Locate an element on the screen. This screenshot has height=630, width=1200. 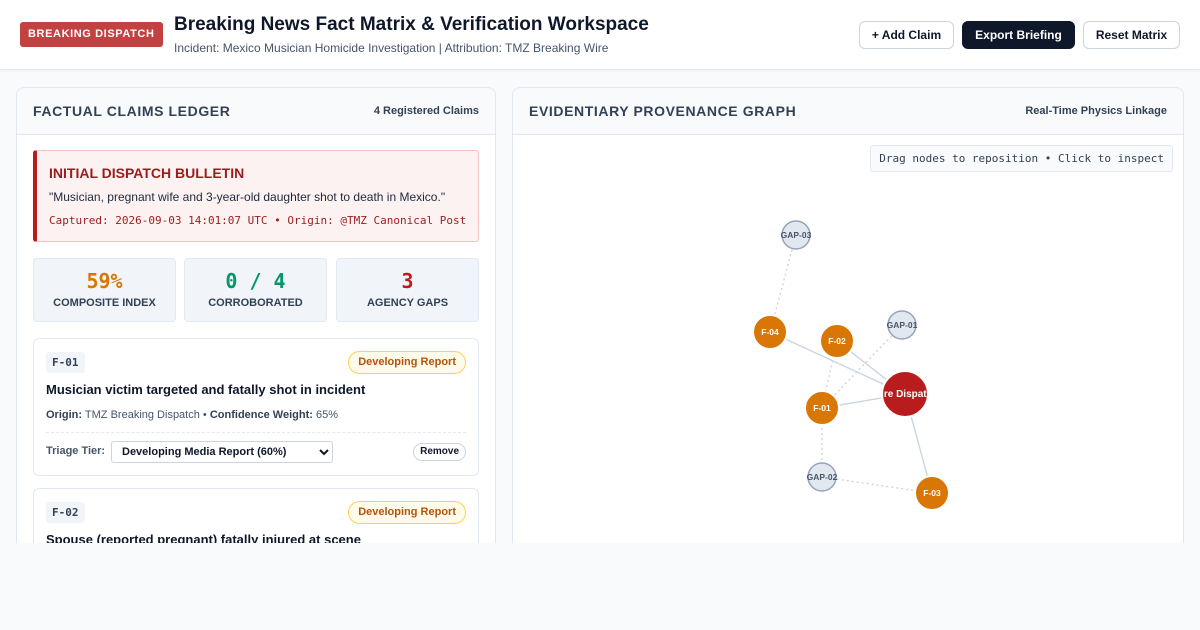
stat-value: 3 is located at coordinates (407, 281).